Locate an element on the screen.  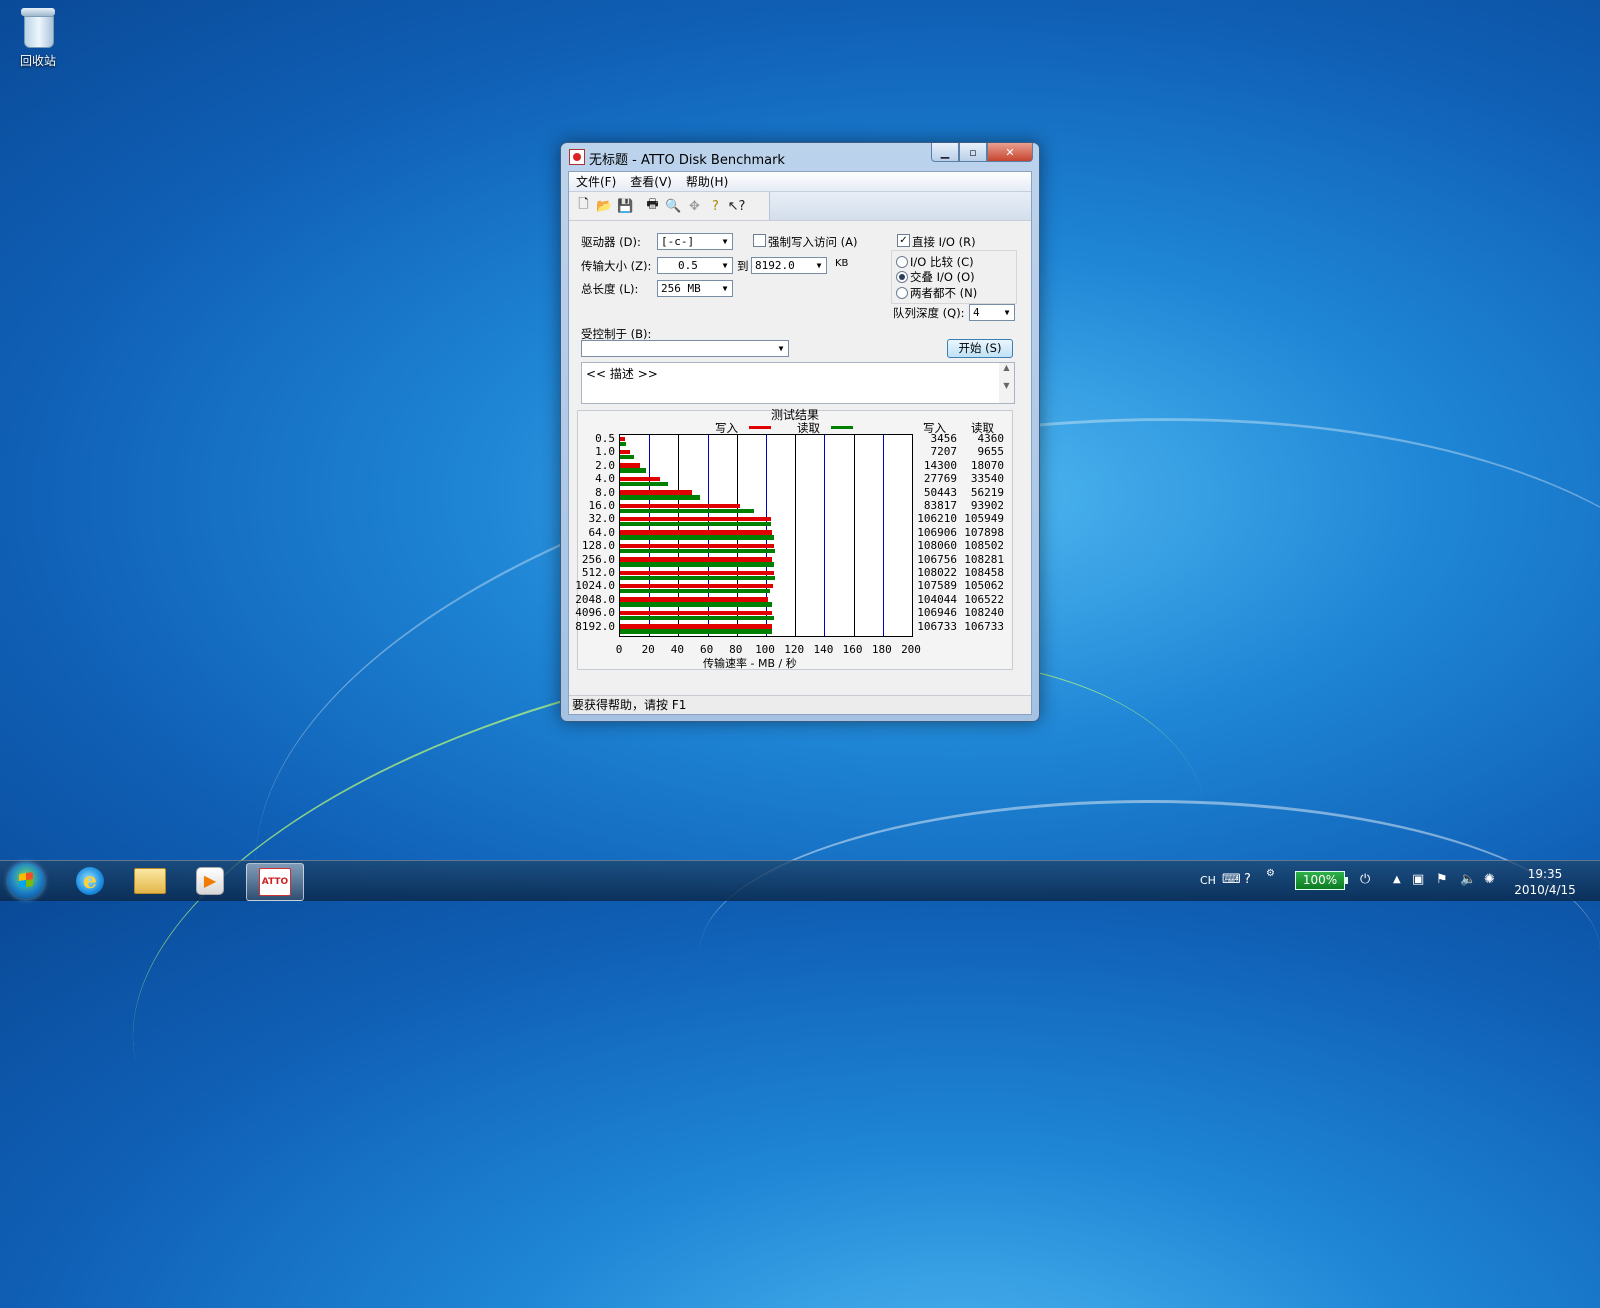
print-preview-icon: 🔍 is located at coordinates (673, 206).